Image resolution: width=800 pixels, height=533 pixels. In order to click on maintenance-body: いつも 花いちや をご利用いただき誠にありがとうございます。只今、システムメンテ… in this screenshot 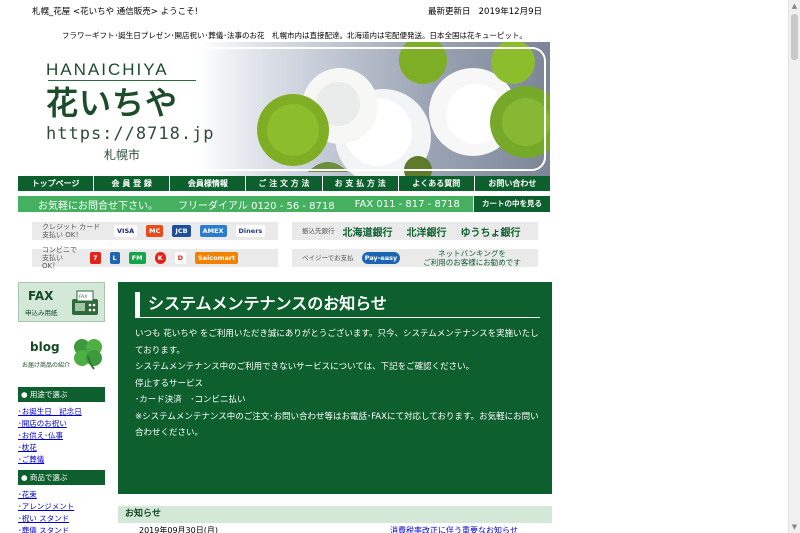, I will do `click(338, 384)`.